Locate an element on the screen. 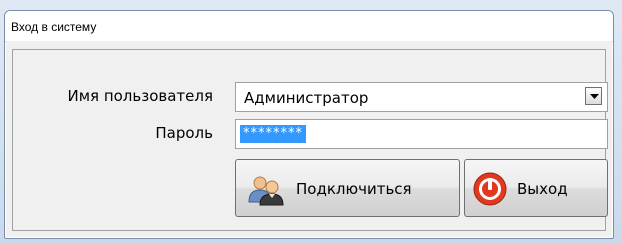  connect-button: Подключиться is located at coordinates (347, 188).